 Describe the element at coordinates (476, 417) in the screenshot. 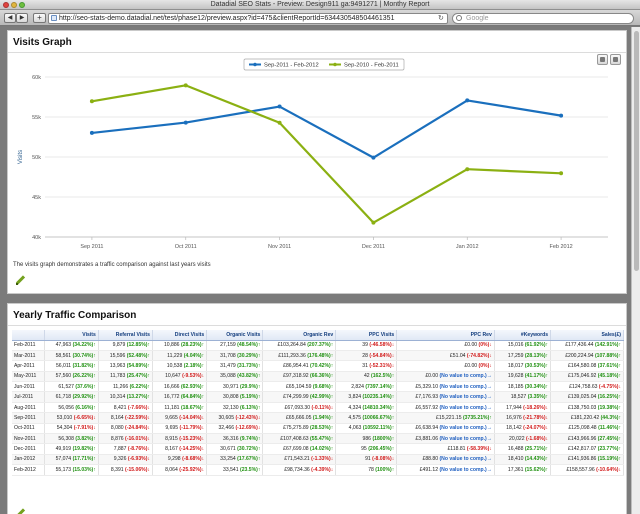

I see `cell-change: (3735.21%)` at that location.